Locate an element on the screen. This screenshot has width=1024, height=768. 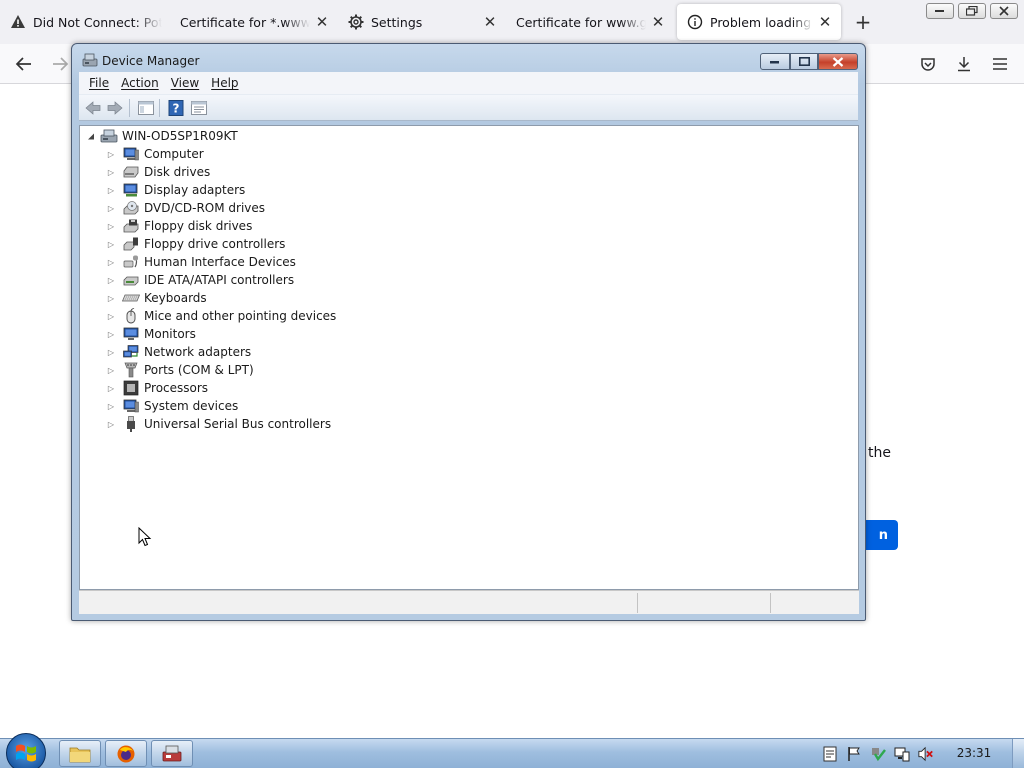
menu-action: Action is located at coordinates (140, 83).